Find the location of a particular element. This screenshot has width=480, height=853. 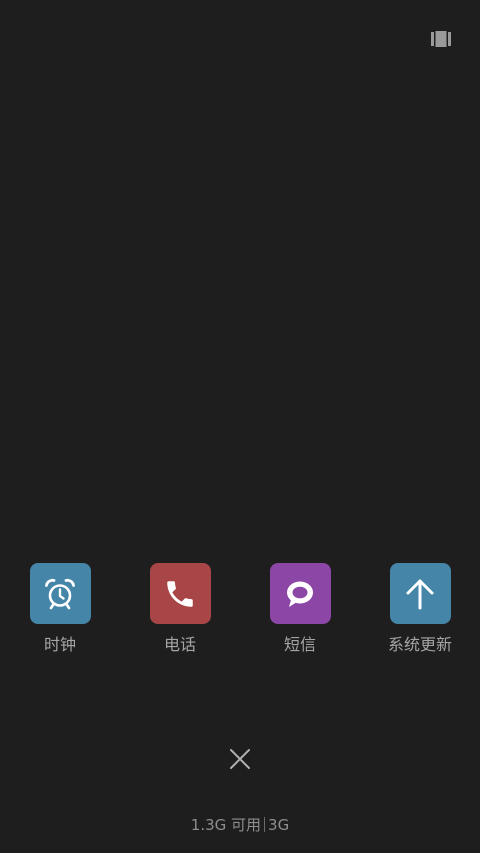

app-label-phone: 电话 is located at coordinates (179, 644).